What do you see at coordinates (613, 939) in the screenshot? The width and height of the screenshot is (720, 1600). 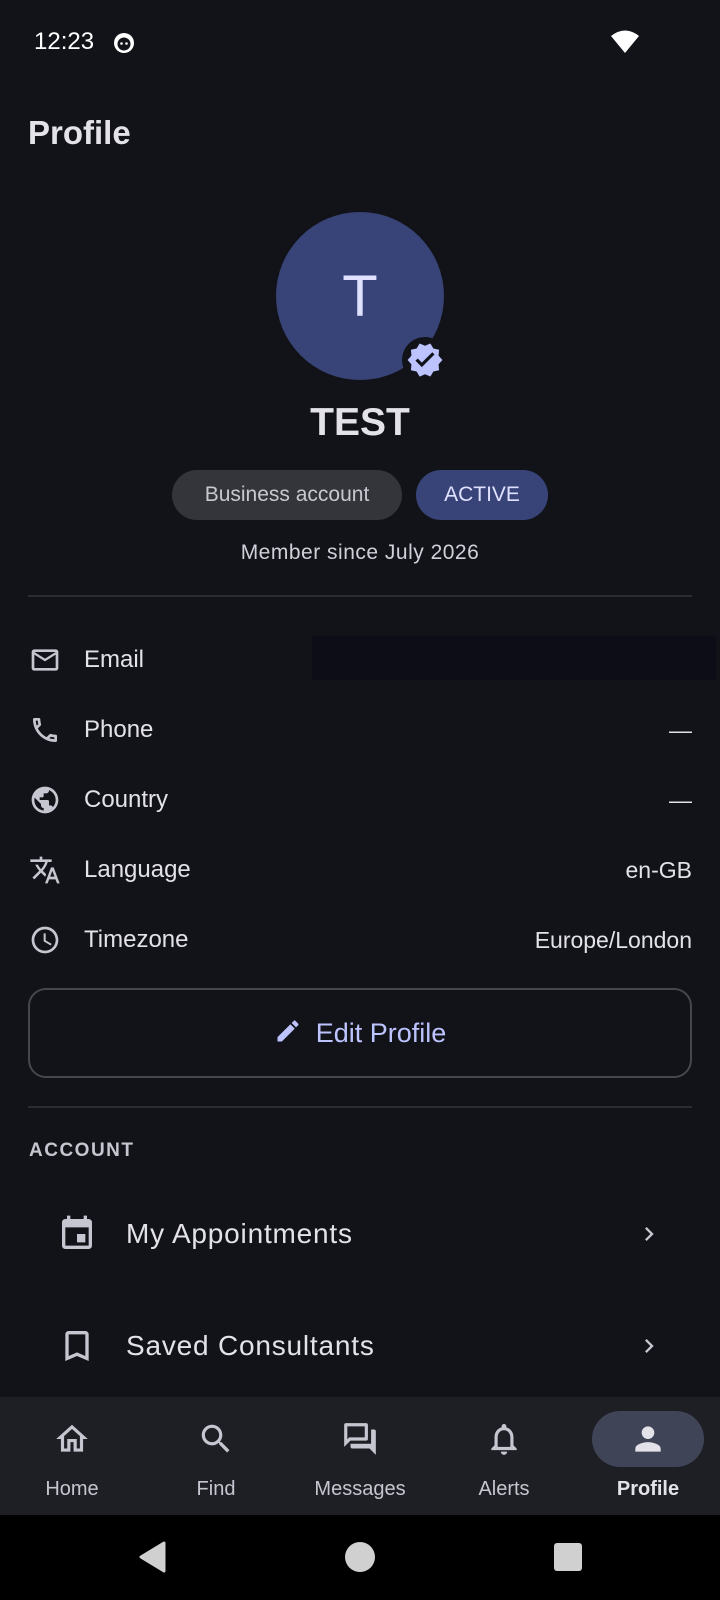 I see `timezone-value: Europe/London` at bounding box center [613, 939].